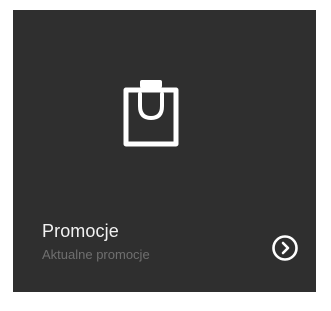 This screenshot has height=311, width=331. I want to click on shopping-bag-icon, so click(151, 113).